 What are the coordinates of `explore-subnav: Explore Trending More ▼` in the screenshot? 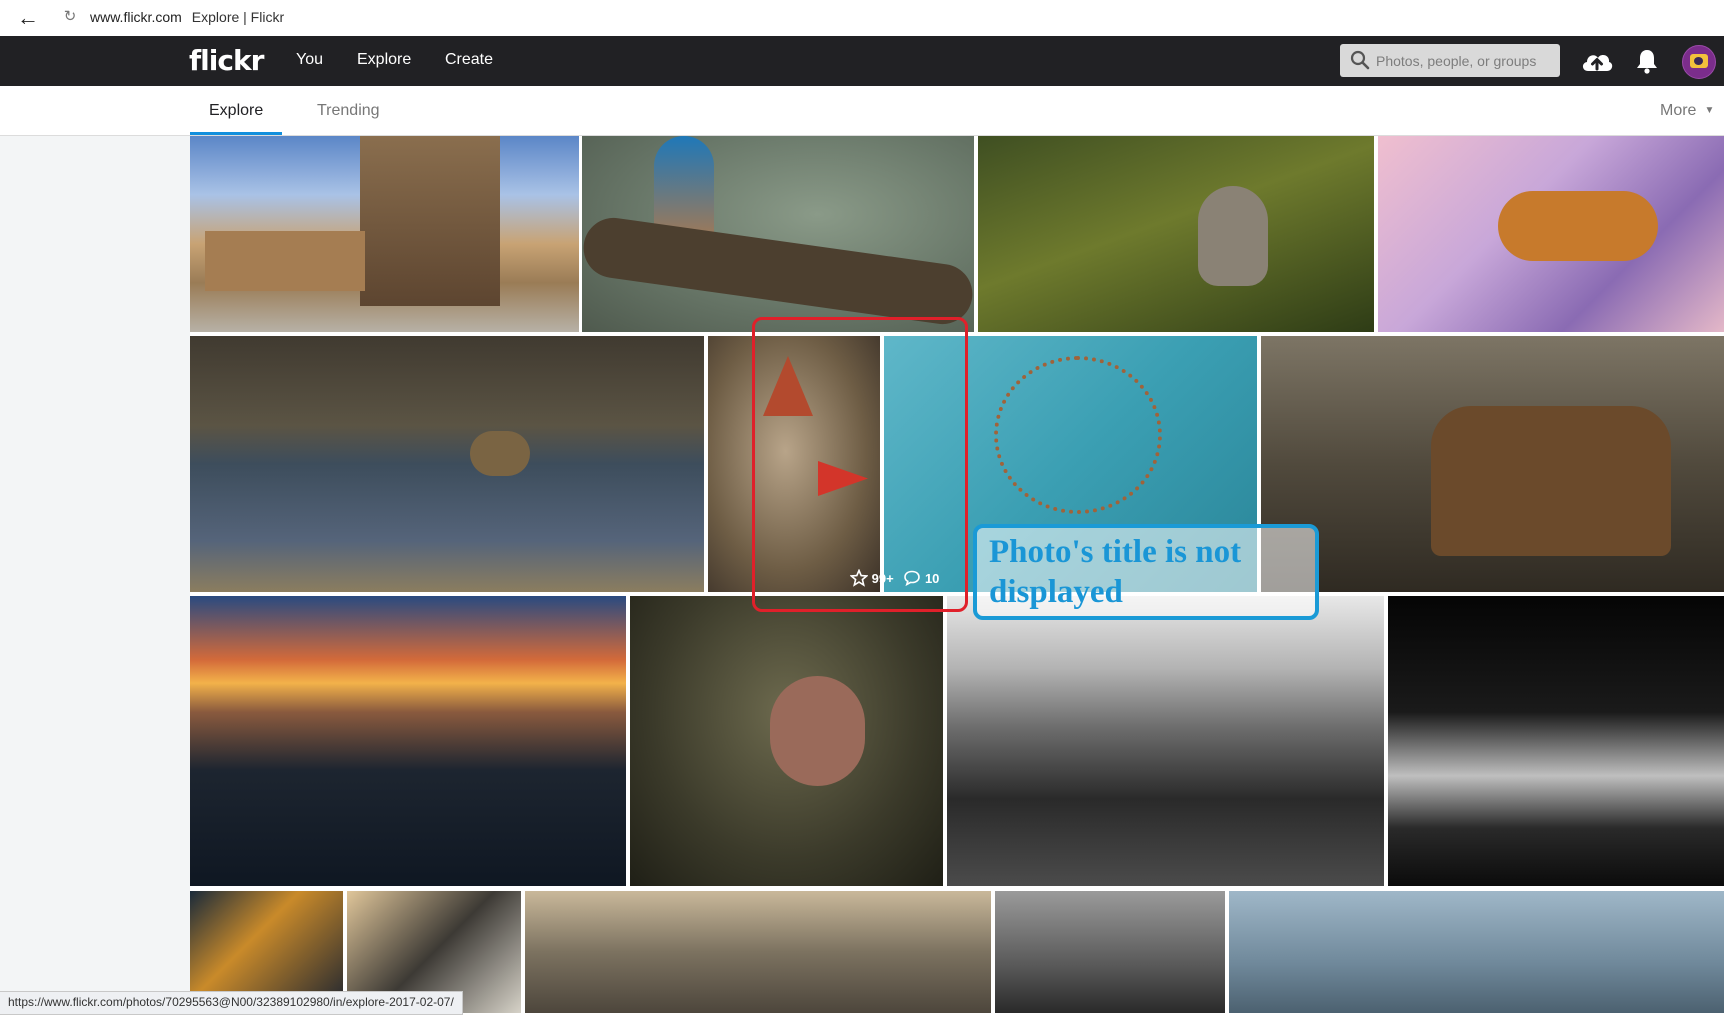 It's located at (862, 111).